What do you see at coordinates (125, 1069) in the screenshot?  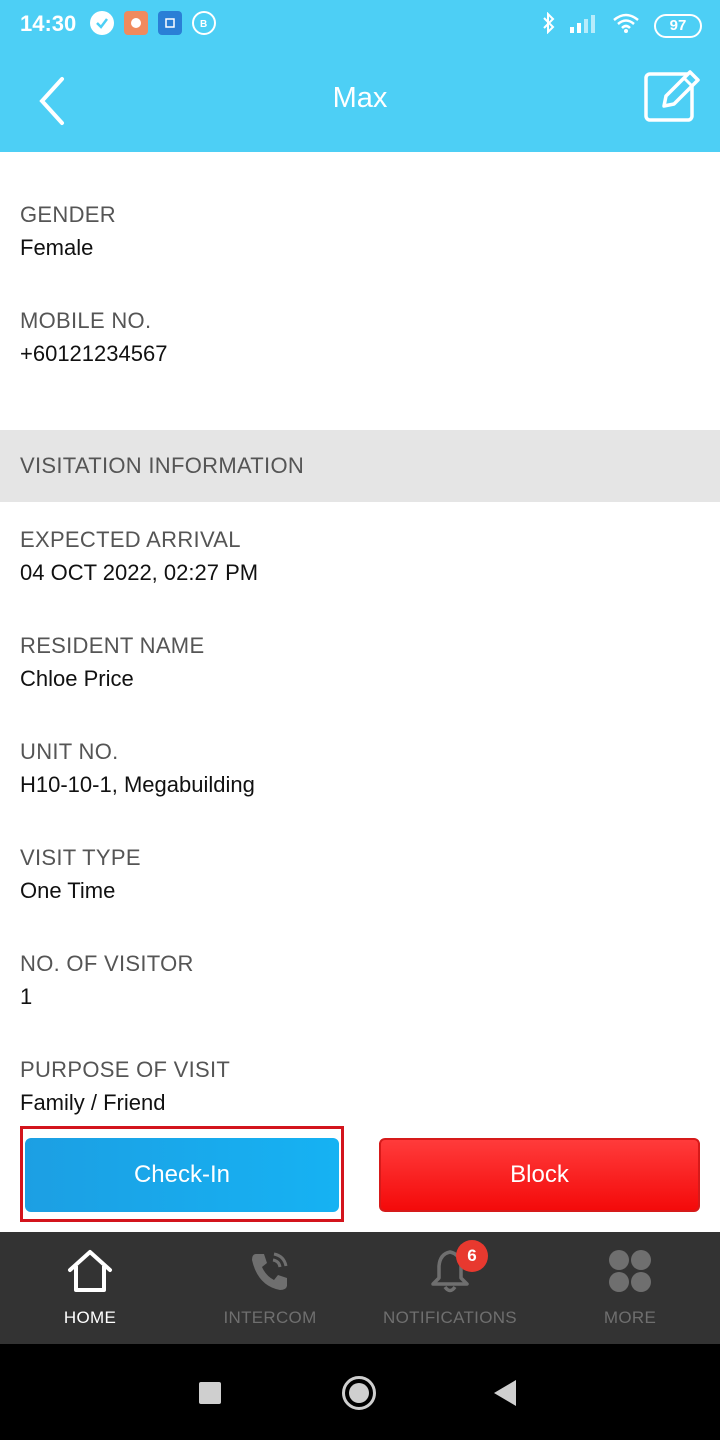 I see `field-label: PURPOSE OF VISIT` at bounding box center [125, 1069].